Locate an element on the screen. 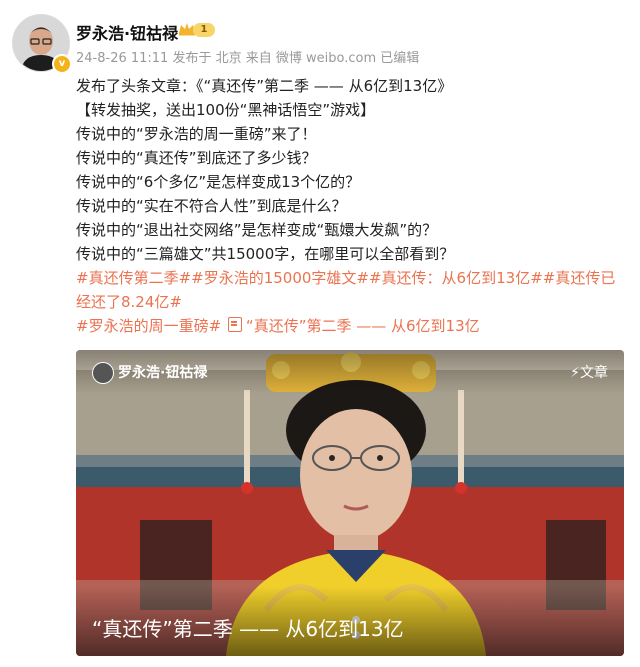  content-line: 传说中的“罗永浩的周一重磅”来了！ is located at coordinates (196, 134).